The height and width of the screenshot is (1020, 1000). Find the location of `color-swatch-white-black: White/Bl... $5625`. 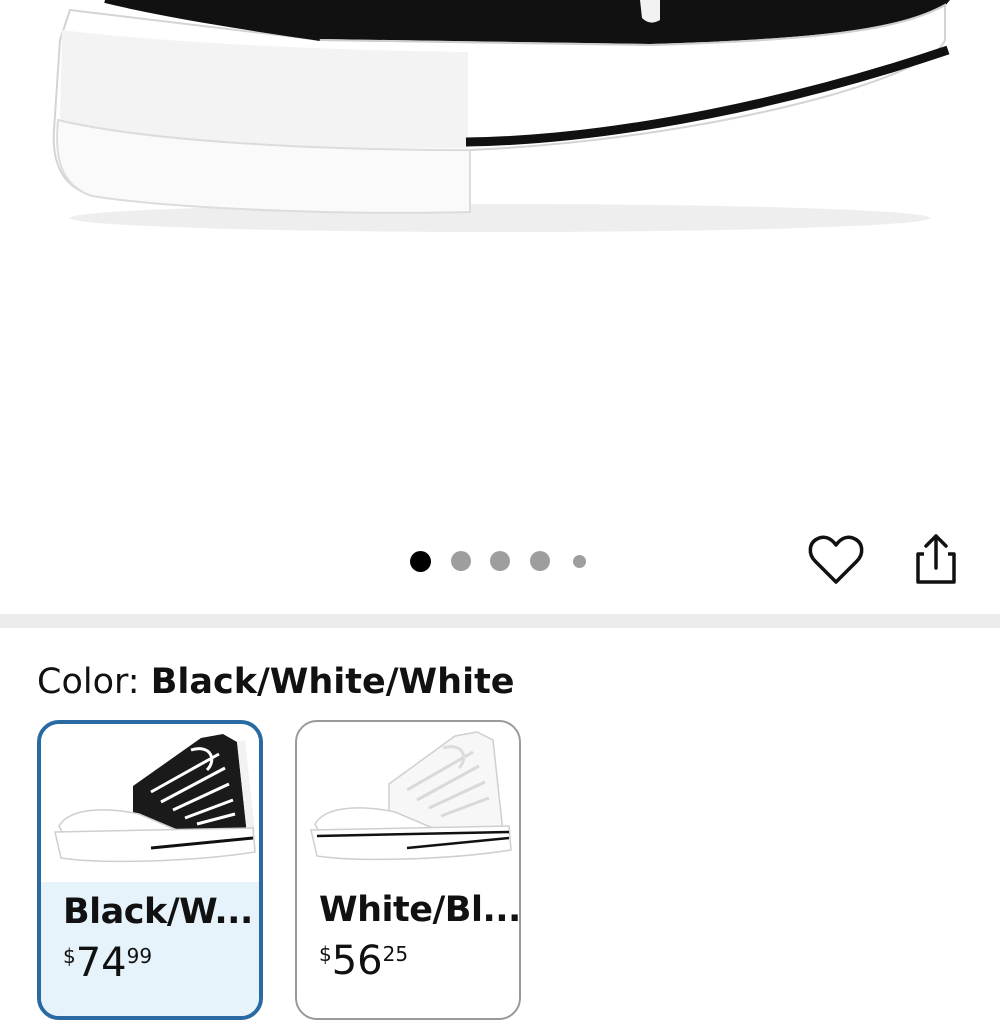

color-swatch-white-black: White/Bl... $5625 is located at coordinates (408, 870).